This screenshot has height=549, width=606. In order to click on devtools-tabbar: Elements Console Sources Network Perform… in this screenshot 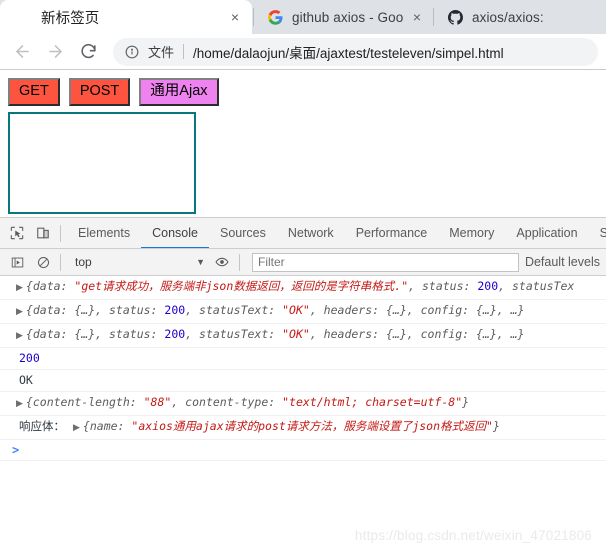, I will do `click(303, 233)`.